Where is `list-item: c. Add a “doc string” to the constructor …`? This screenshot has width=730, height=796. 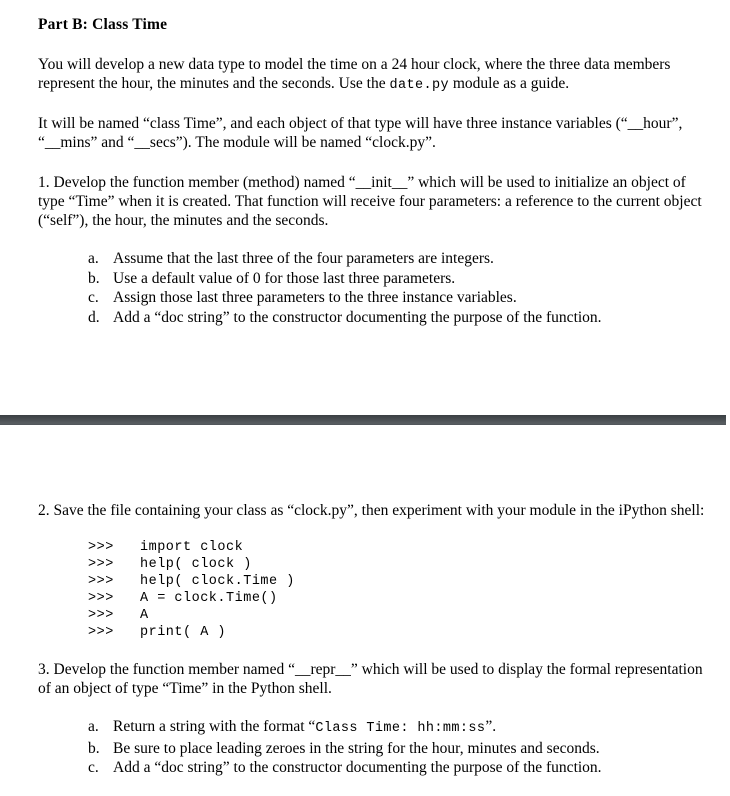
list-item: c. Add a “doc string” to the constructor … is located at coordinates (409, 768).